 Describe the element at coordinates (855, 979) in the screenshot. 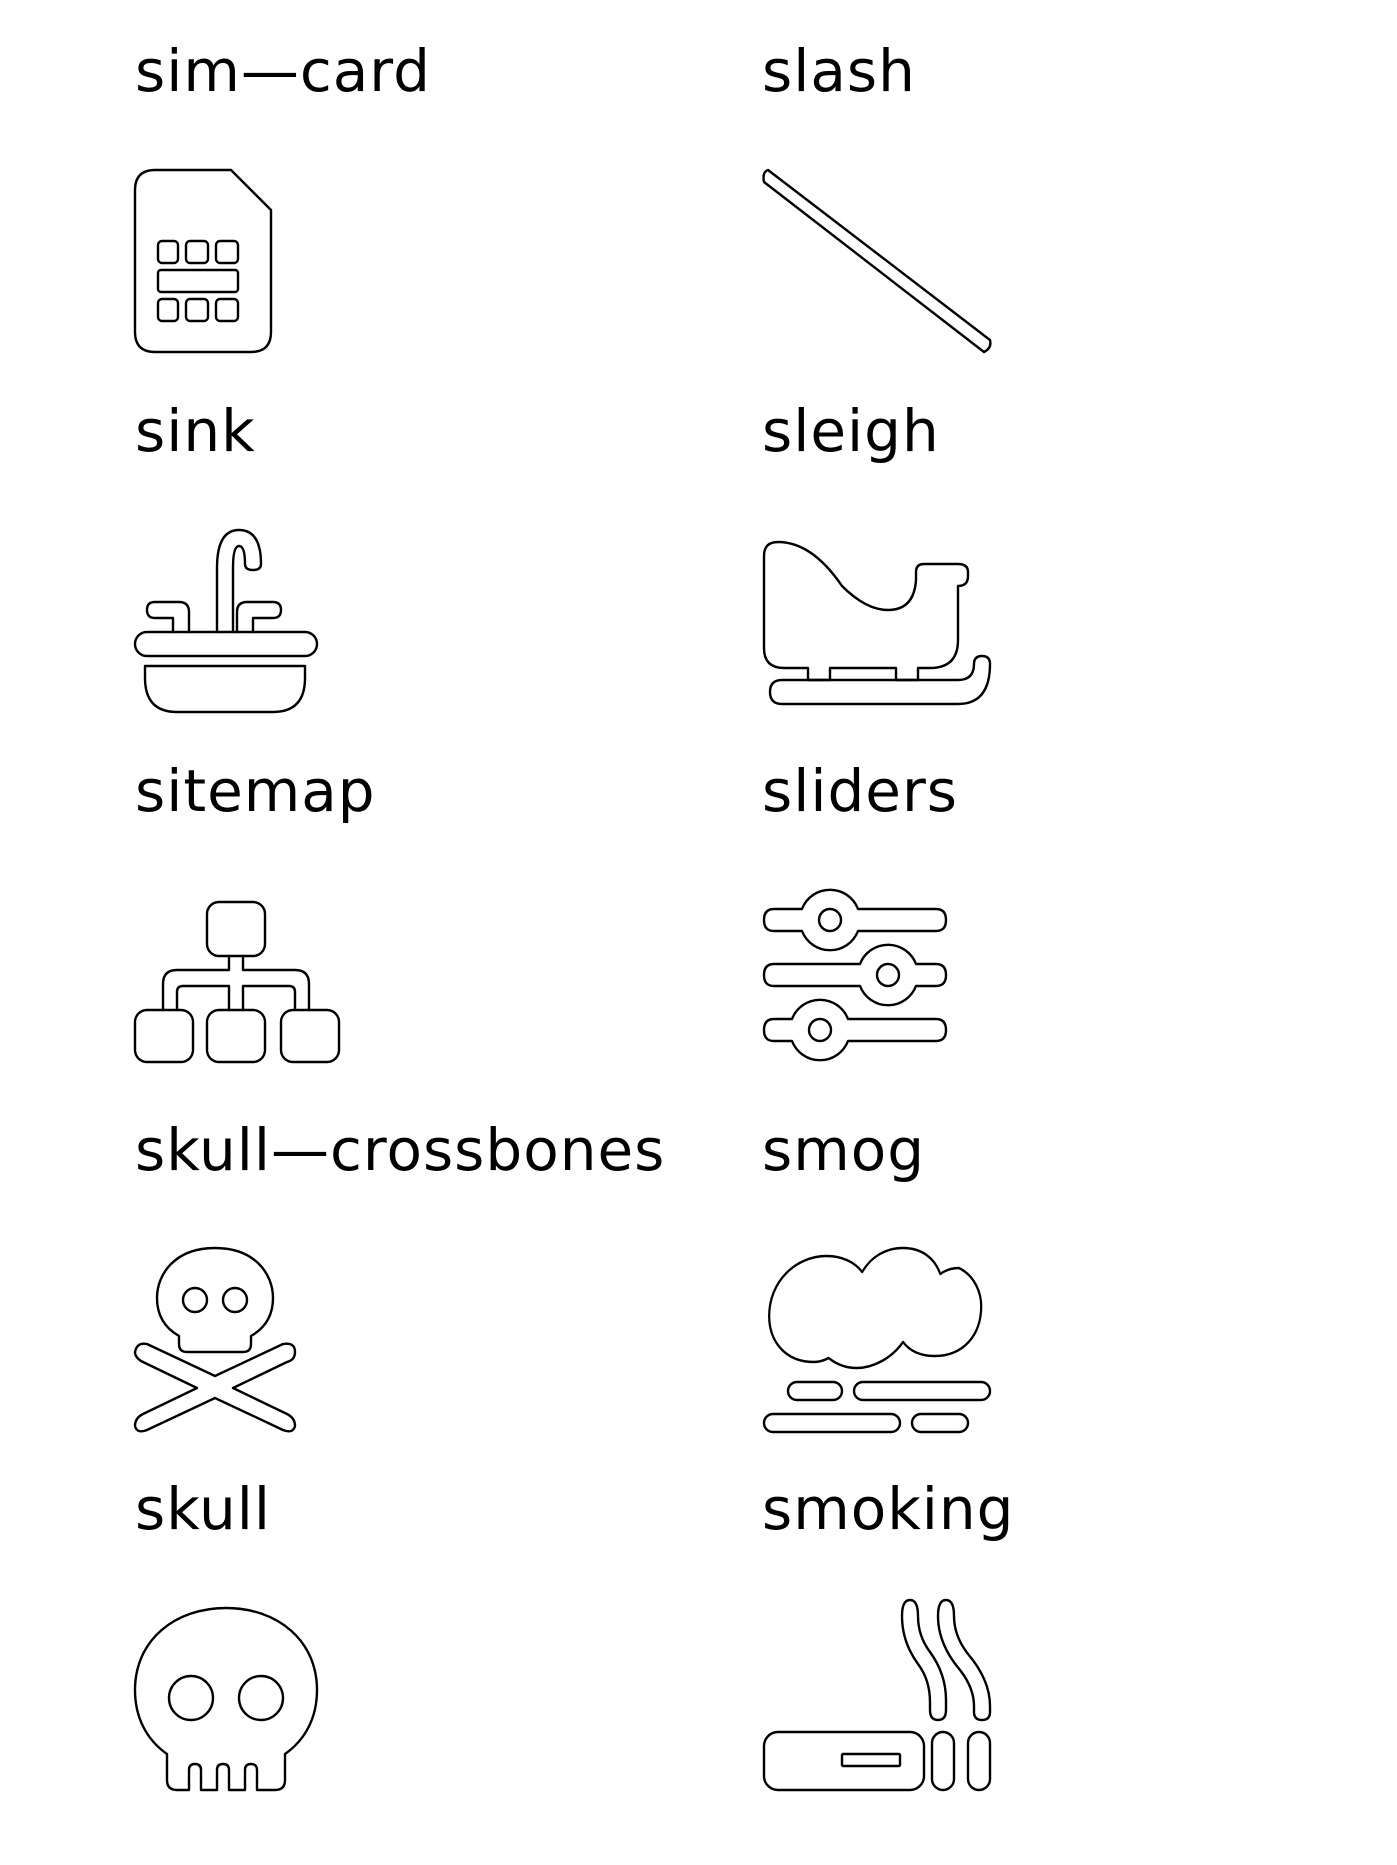

I see `sliders-icon` at that location.